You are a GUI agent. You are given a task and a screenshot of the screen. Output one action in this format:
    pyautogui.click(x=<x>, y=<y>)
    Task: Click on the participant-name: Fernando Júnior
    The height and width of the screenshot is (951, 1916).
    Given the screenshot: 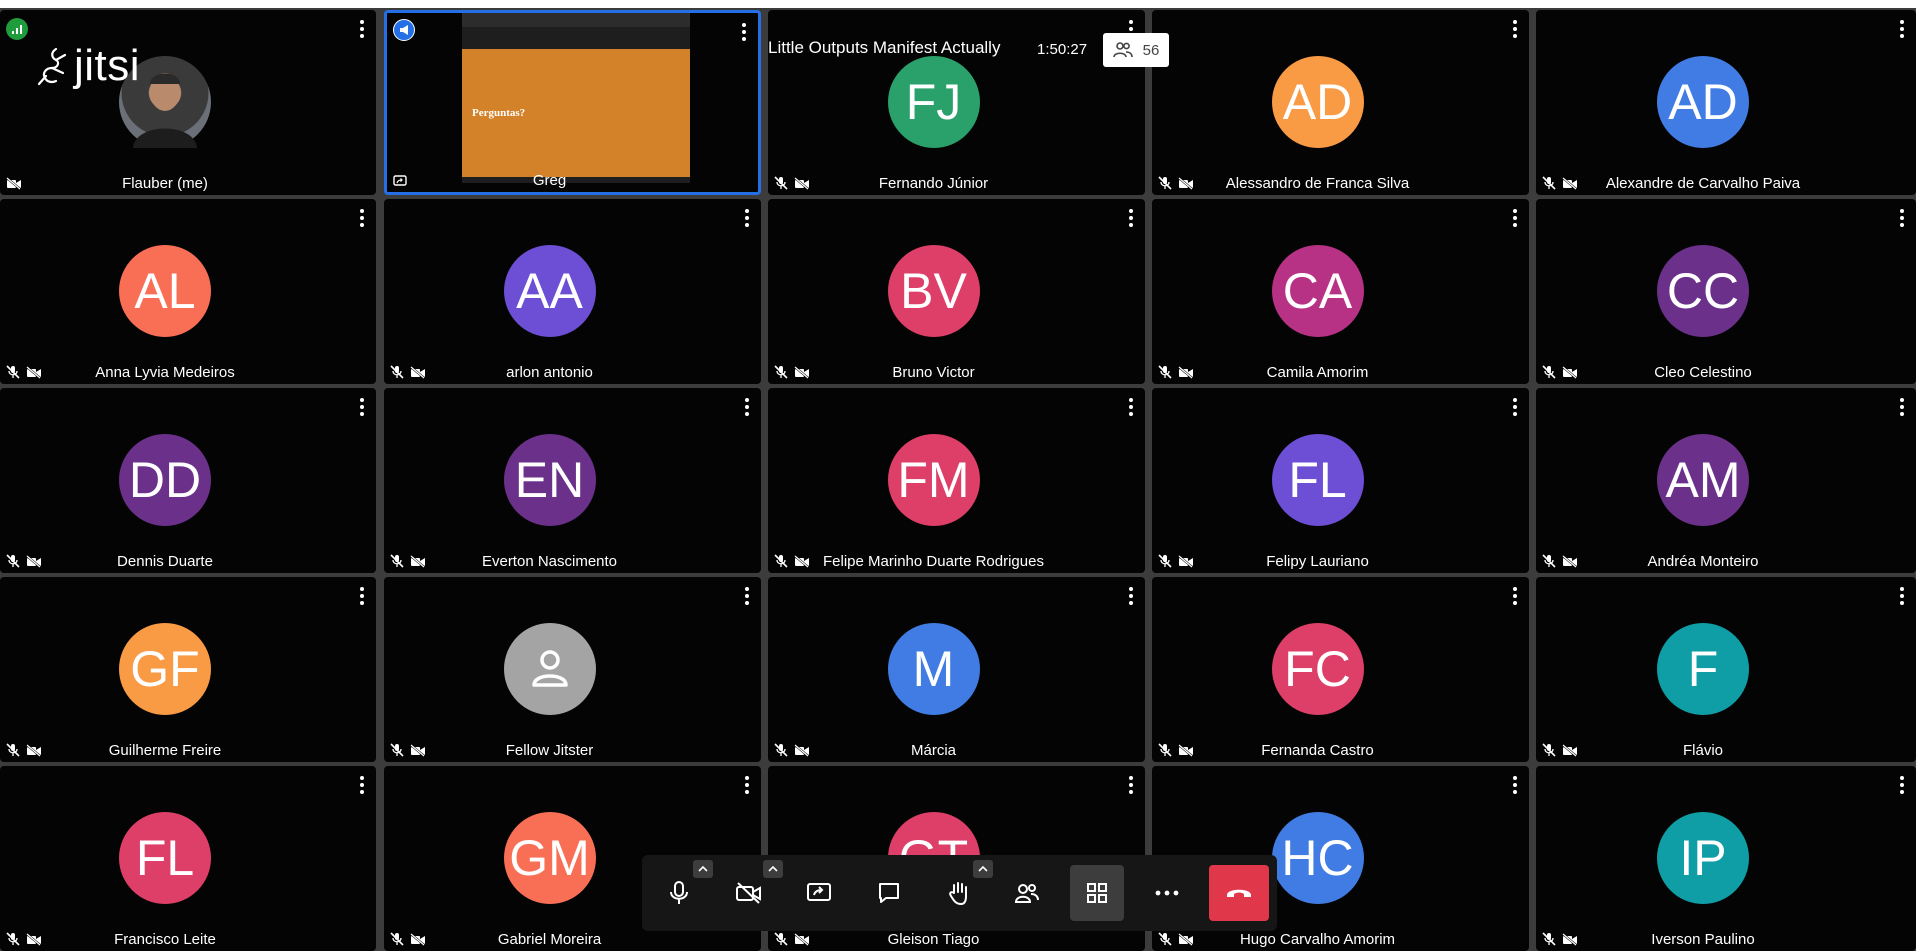 What is the action you would take?
    pyautogui.click(x=933, y=183)
    